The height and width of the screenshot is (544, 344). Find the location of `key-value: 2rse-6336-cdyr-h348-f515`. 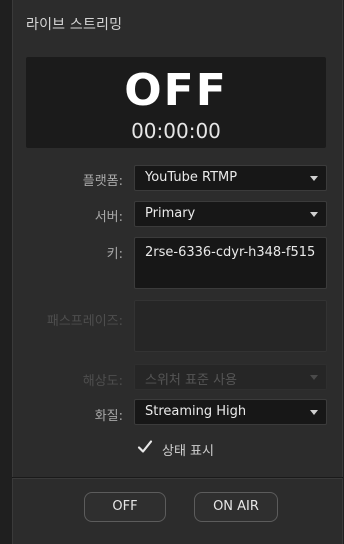

key-value: 2rse-6336-cdyr-h348-f515 is located at coordinates (230, 252).